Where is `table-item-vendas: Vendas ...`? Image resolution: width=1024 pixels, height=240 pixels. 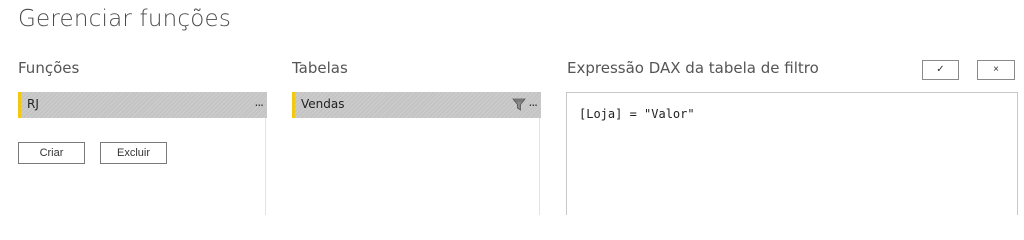
table-item-vendas: Vendas ... is located at coordinates (416, 105).